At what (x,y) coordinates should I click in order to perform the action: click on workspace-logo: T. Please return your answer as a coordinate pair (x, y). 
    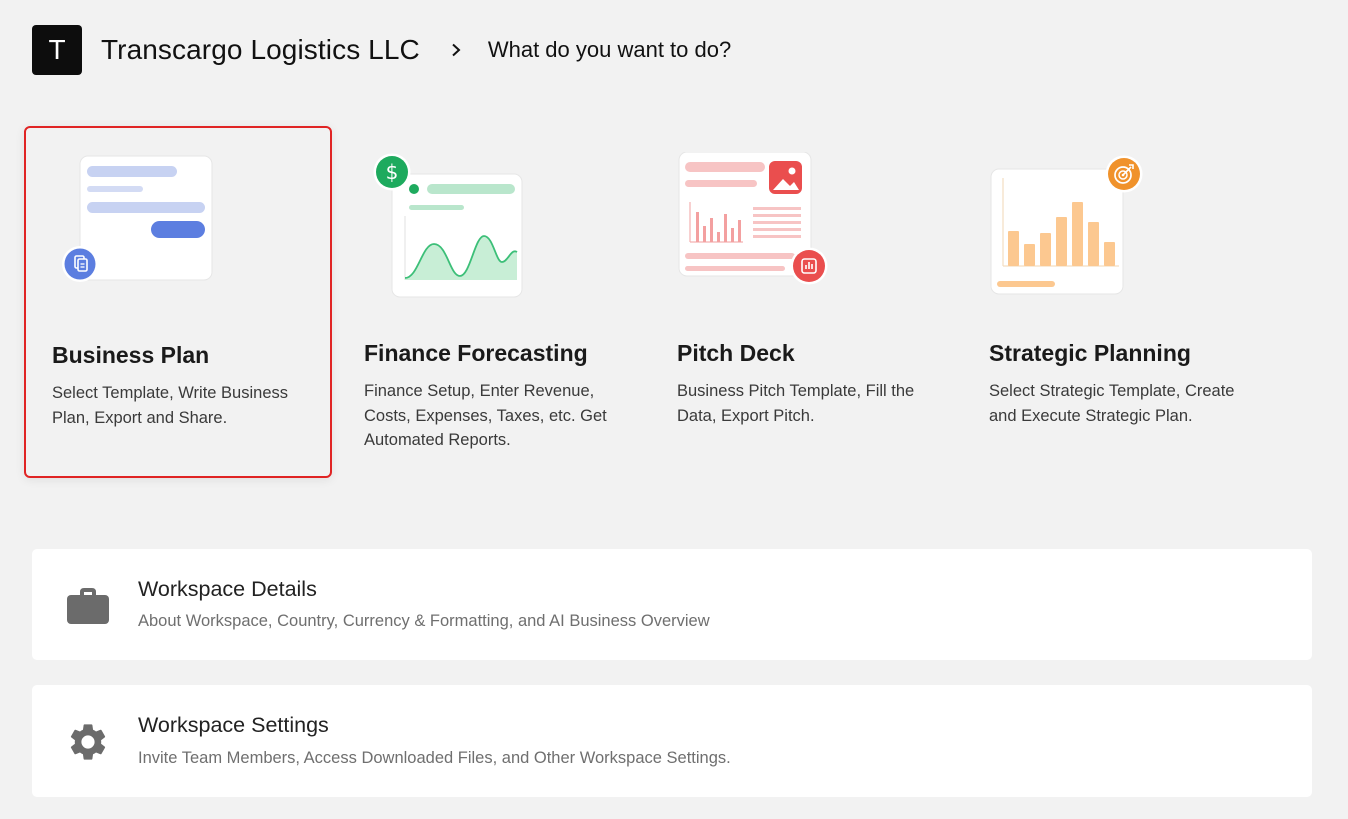
    Looking at the image, I should click on (57, 50).